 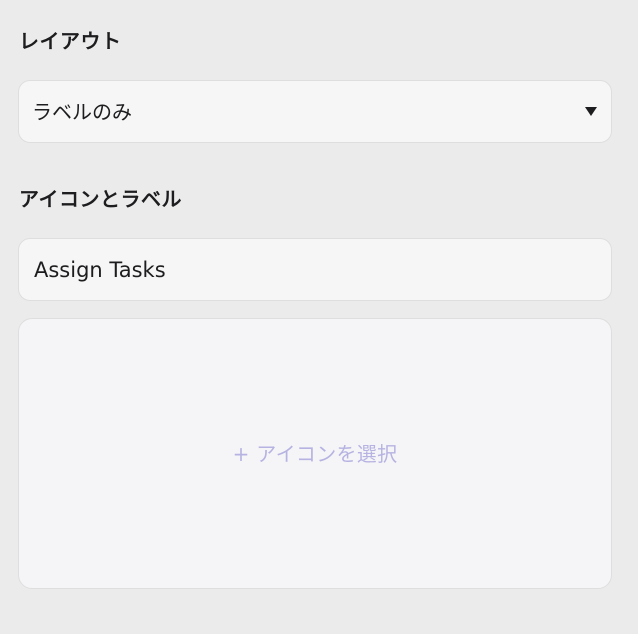 I want to click on layout-select: ラベルのみ, so click(x=315, y=111).